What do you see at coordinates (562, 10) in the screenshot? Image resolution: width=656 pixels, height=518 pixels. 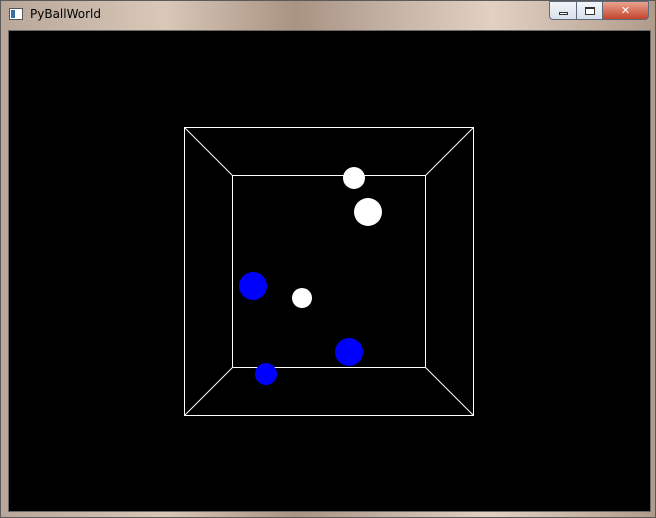 I see `minimize-button` at bounding box center [562, 10].